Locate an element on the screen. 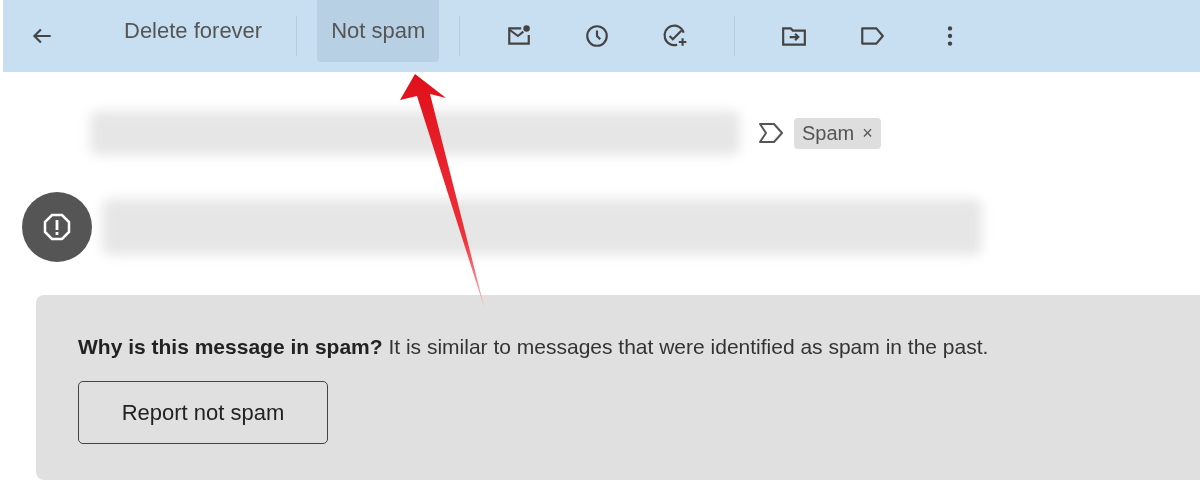  toolbar-button: Not spam is located at coordinates (378, 31).